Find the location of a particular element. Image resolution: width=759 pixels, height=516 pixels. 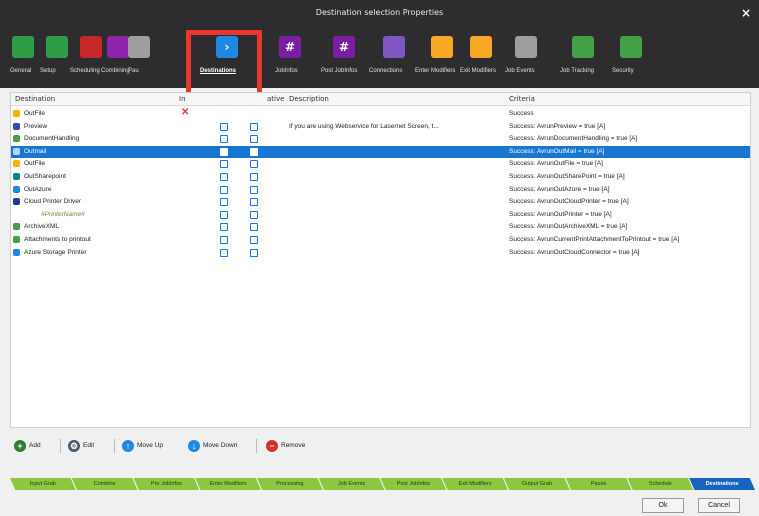

separator is located at coordinates (60, 446).